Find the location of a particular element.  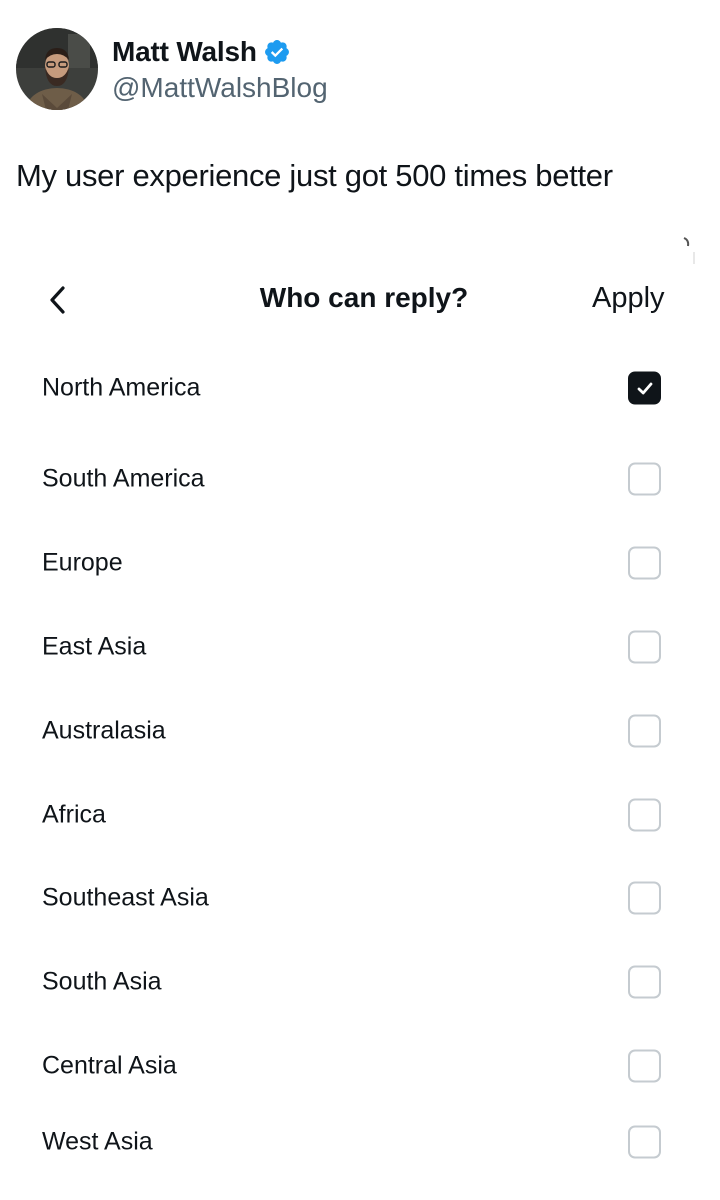

checkmark-icon is located at coordinates (644, 388).